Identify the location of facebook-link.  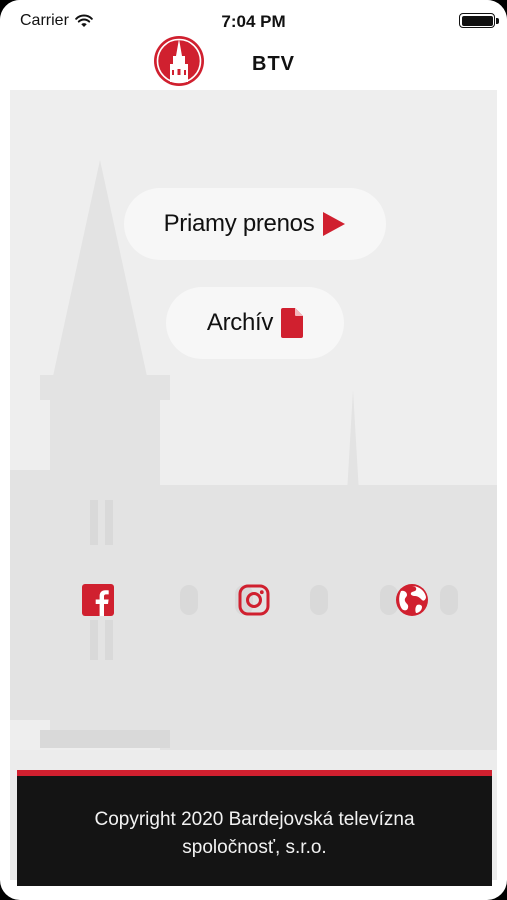
(98, 600).